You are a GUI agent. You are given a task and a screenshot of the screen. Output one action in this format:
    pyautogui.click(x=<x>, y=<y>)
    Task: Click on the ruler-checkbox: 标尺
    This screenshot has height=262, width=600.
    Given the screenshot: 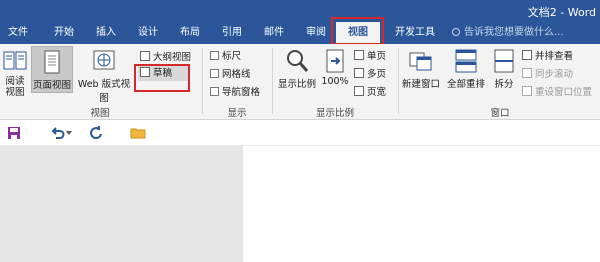 What is the action you would take?
    pyautogui.click(x=225, y=56)
    